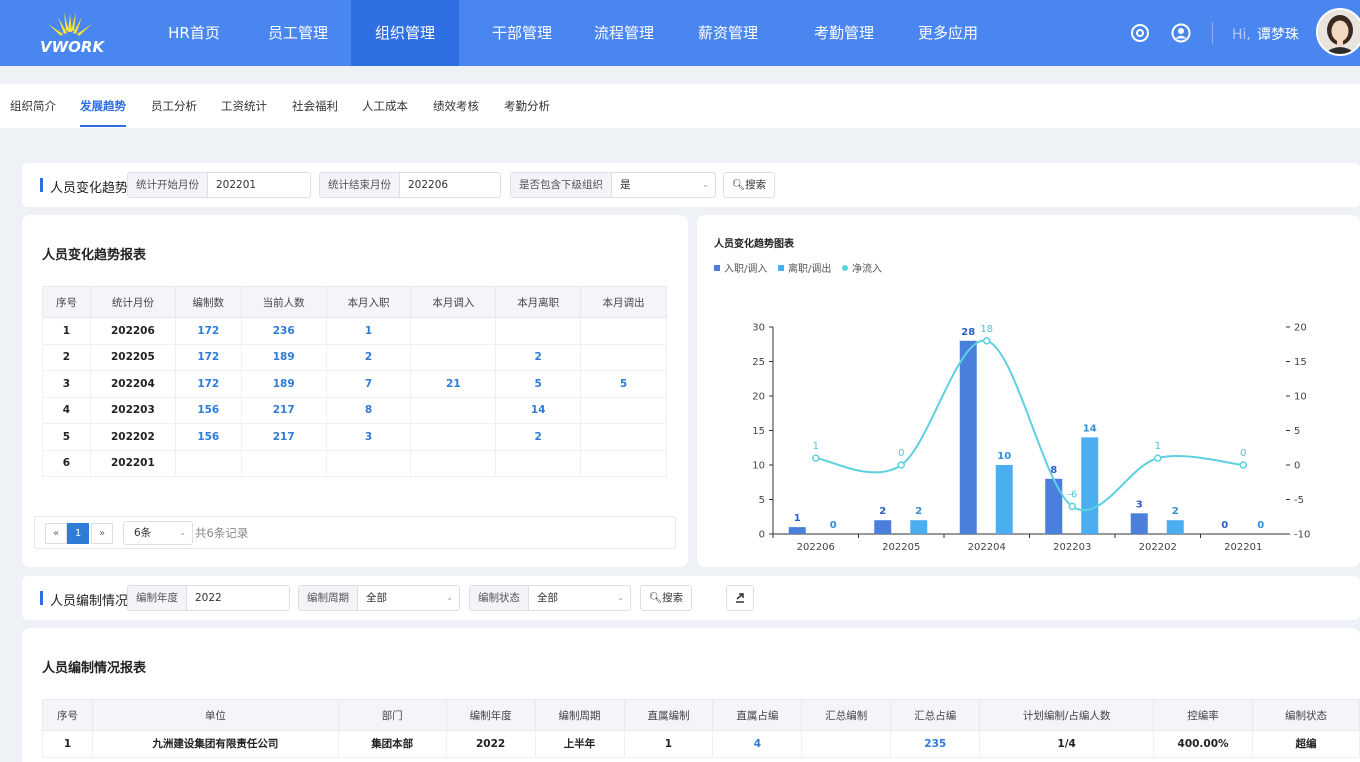 Image resolution: width=1360 pixels, height=762 pixels. Describe the element at coordinates (1067, 715) in the screenshot. I see `col-planned-occupied: 计划编制/占编人数` at that location.